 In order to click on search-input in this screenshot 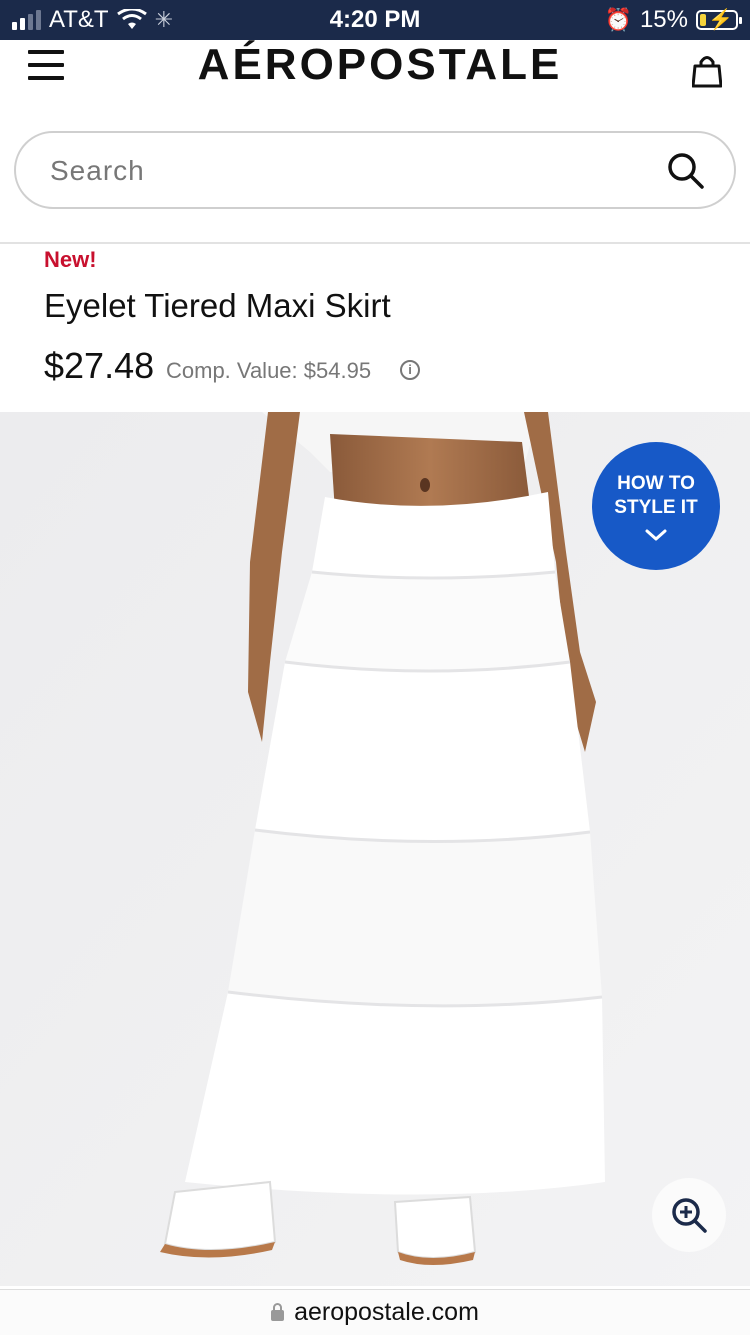, I will do `click(340, 171)`.